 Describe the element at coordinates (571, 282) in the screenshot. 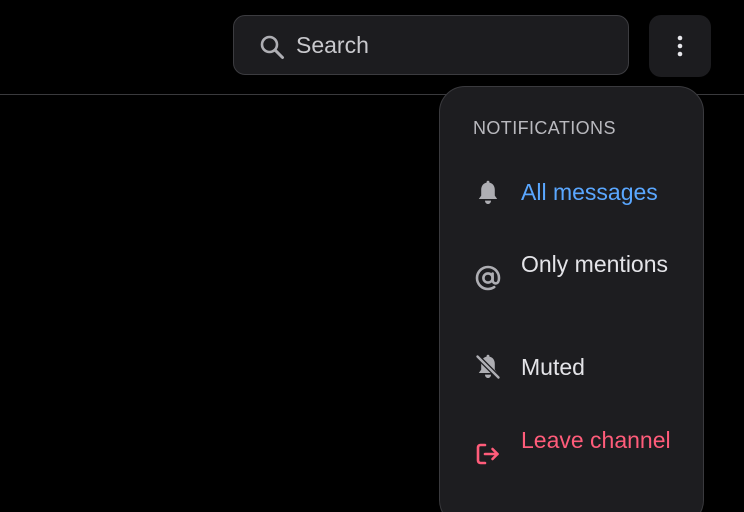

I see `menu-item-only-mentions: Only mentions` at that location.